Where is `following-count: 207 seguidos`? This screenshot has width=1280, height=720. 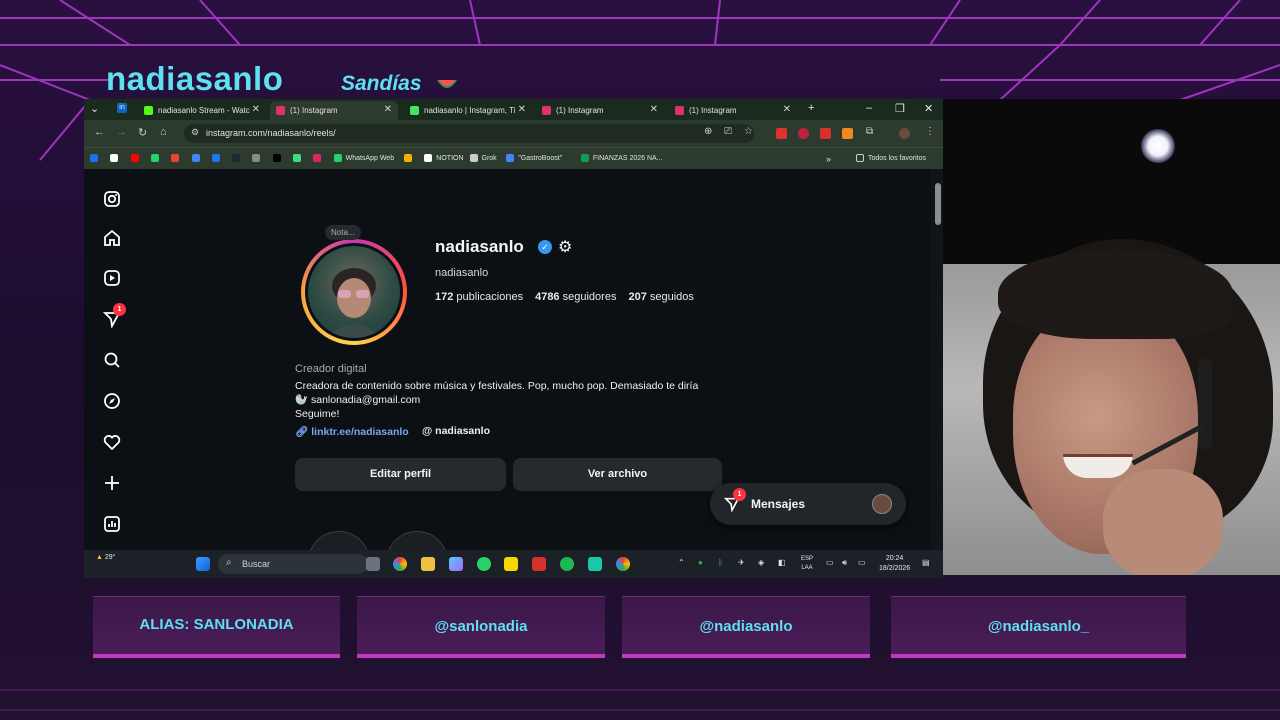 following-count: 207 seguidos is located at coordinates (660, 297).